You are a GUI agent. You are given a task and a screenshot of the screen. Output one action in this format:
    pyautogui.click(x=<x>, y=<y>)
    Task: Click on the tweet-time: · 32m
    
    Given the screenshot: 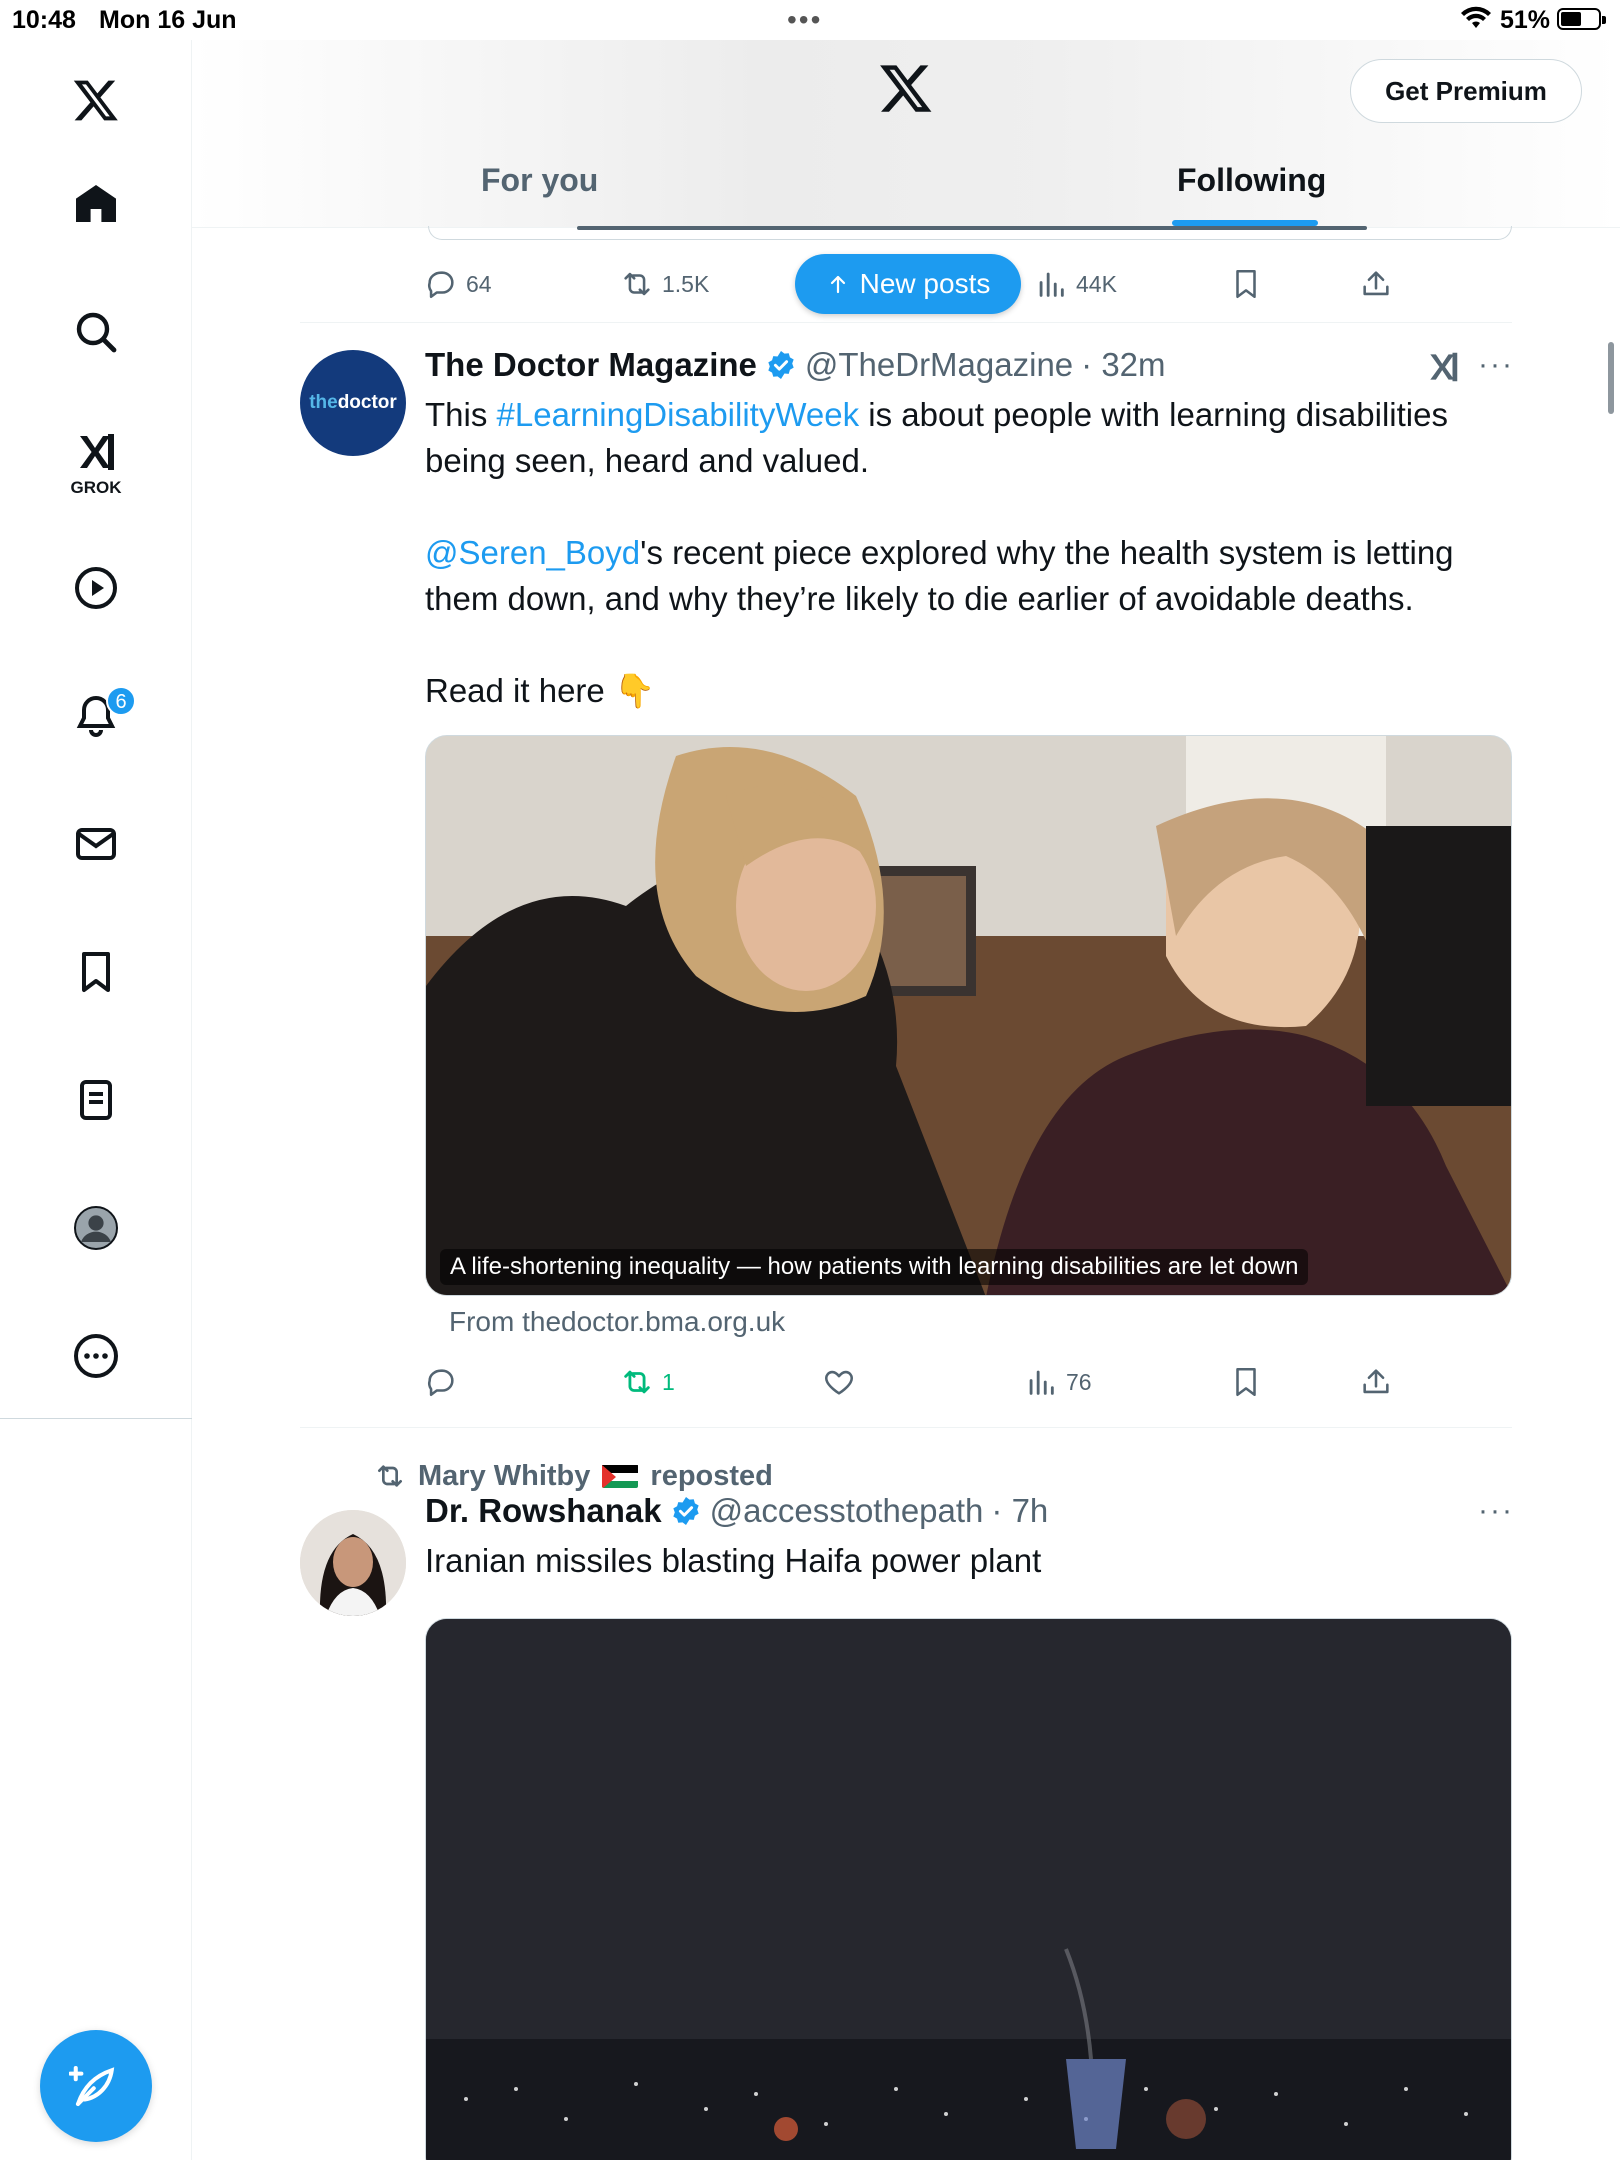 What is the action you would take?
    pyautogui.click(x=1123, y=365)
    